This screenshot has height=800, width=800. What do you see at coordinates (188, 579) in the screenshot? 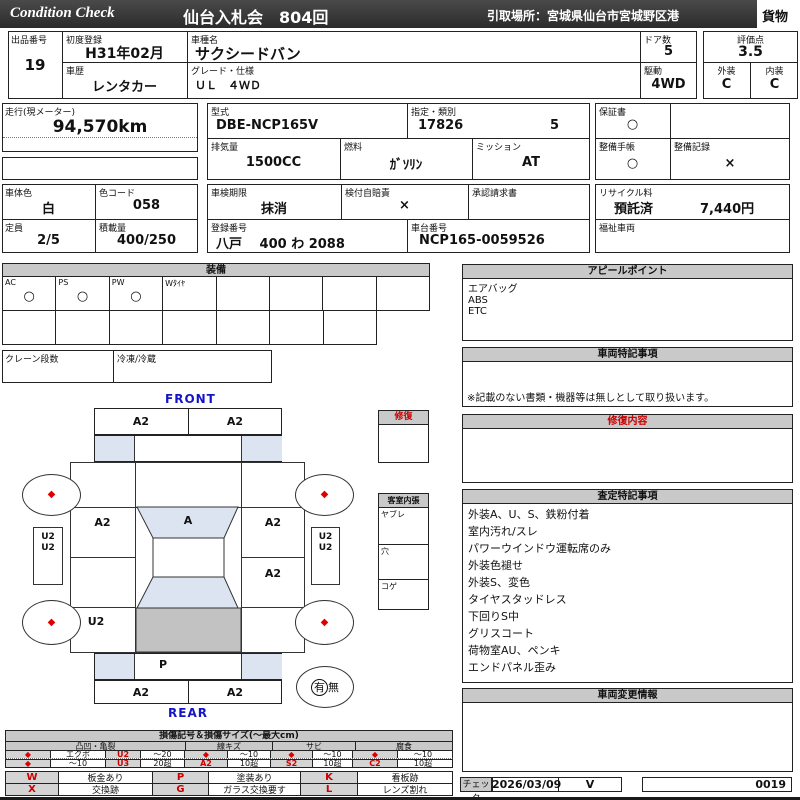
I see `glass-roof-cargo-graphic` at bounding box center [188, 579].